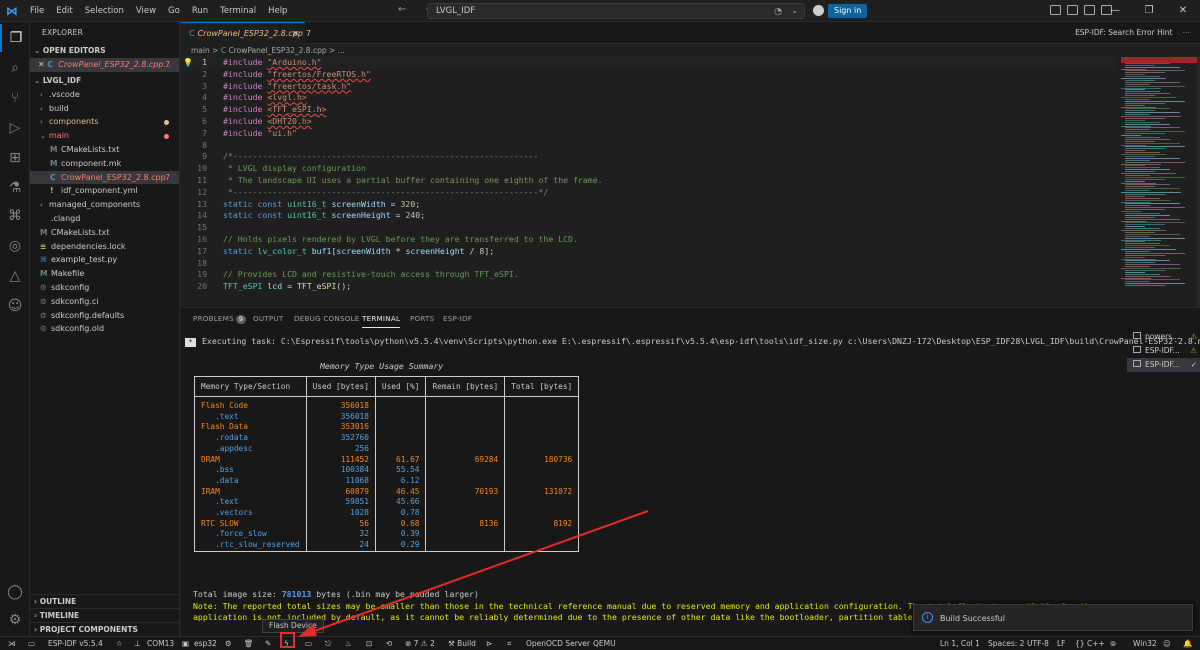 The width and height of the screenshot is (1200, 650). I want to click on menu-selection: Selection, so click(104, 11).